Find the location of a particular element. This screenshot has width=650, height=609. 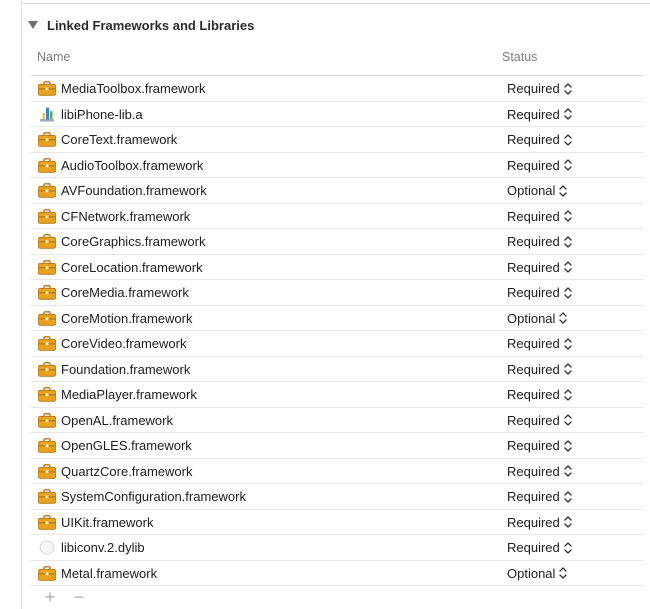

section-header: Linked Frameworks and Libraries is located at coordinates (141, 25).